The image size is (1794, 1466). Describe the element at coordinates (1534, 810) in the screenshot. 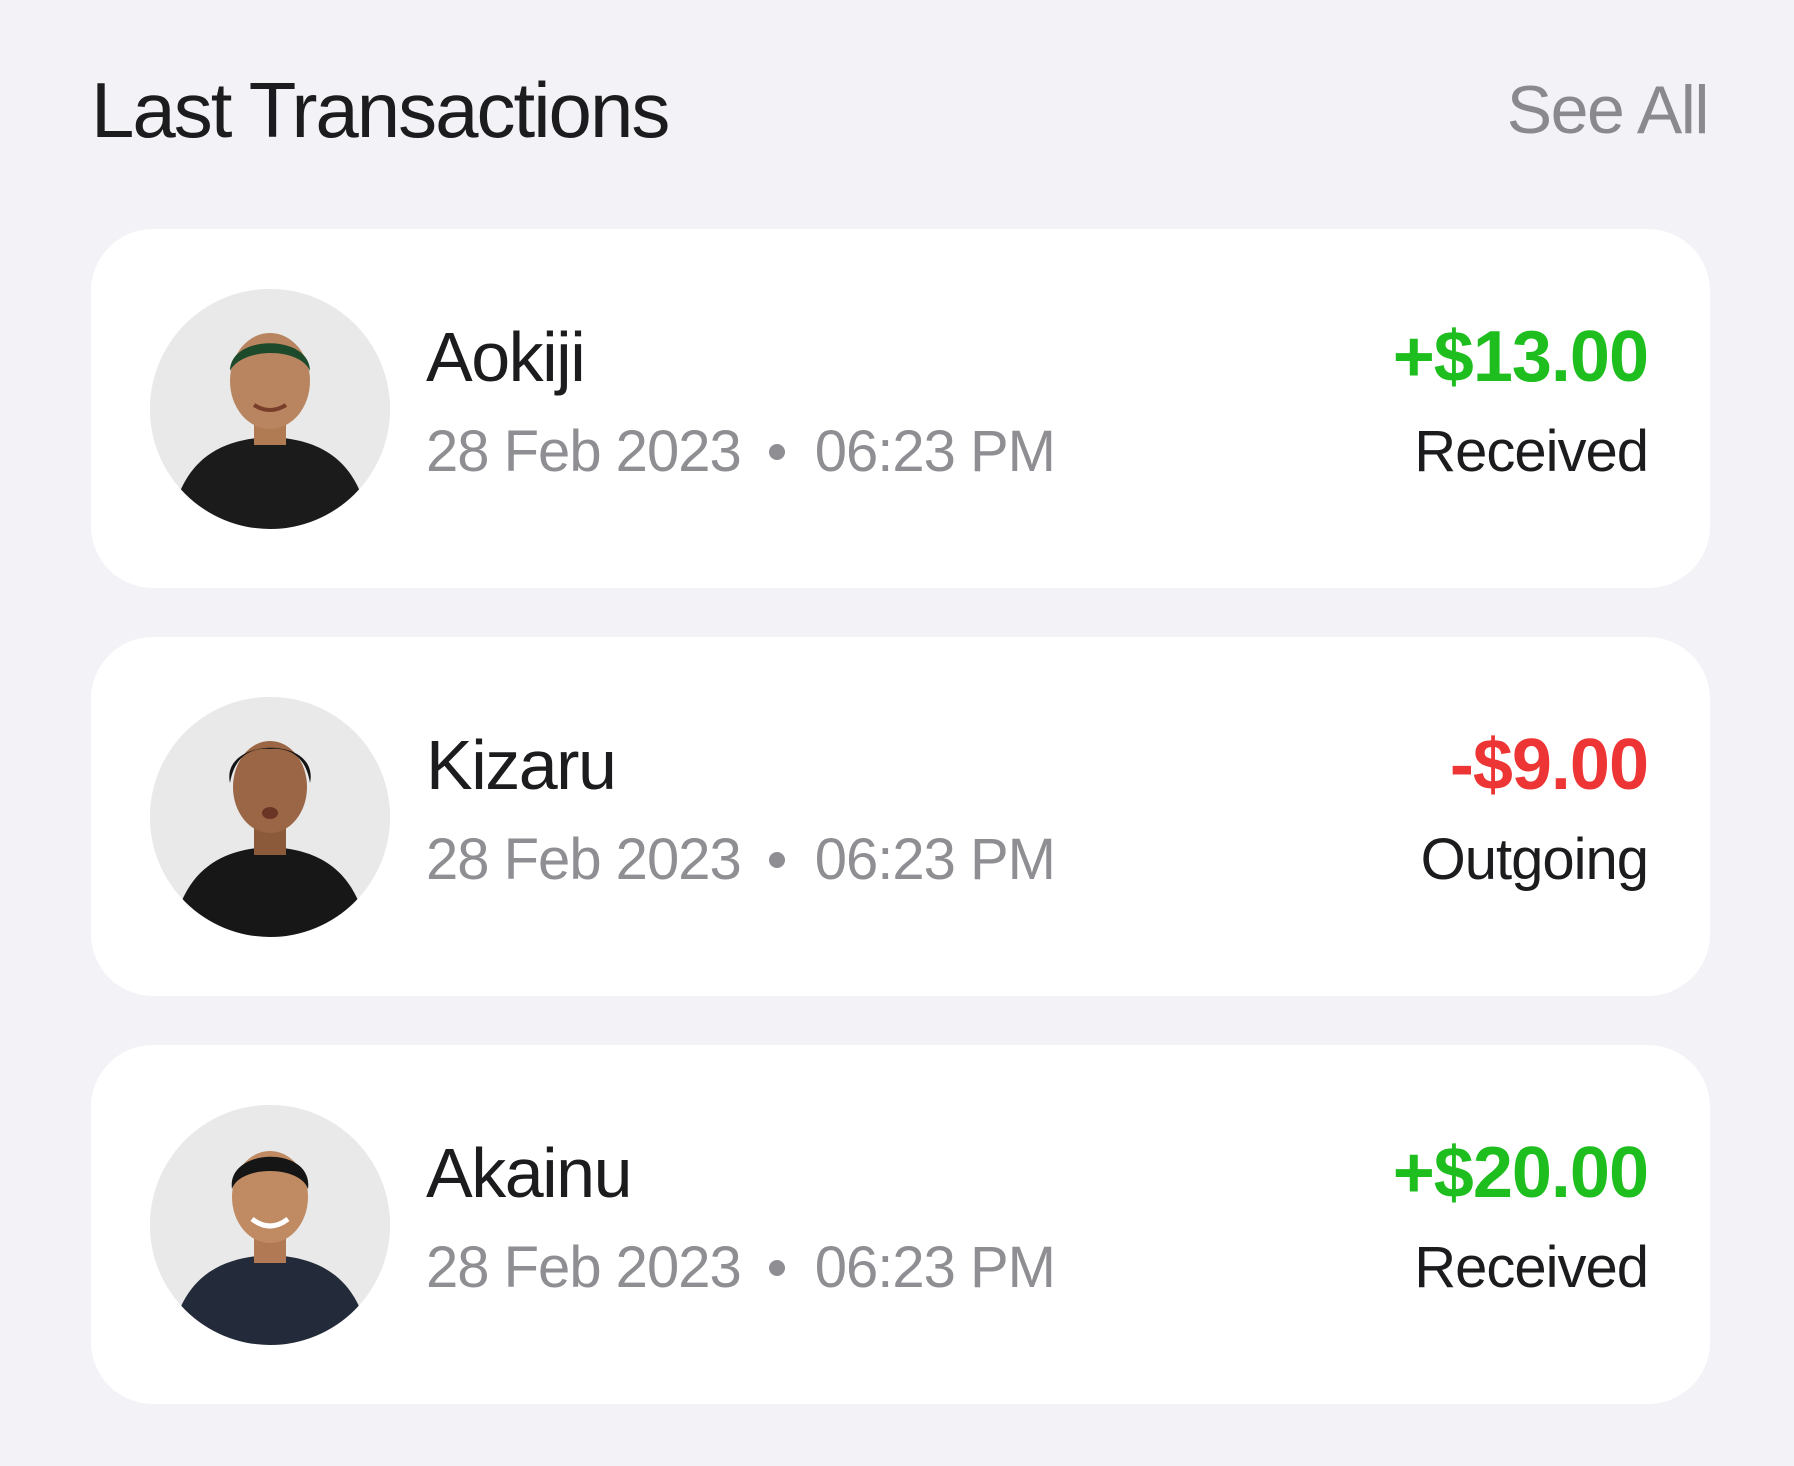

I see `transaction-amount-block: -$9.00 Outgoing` at that location.